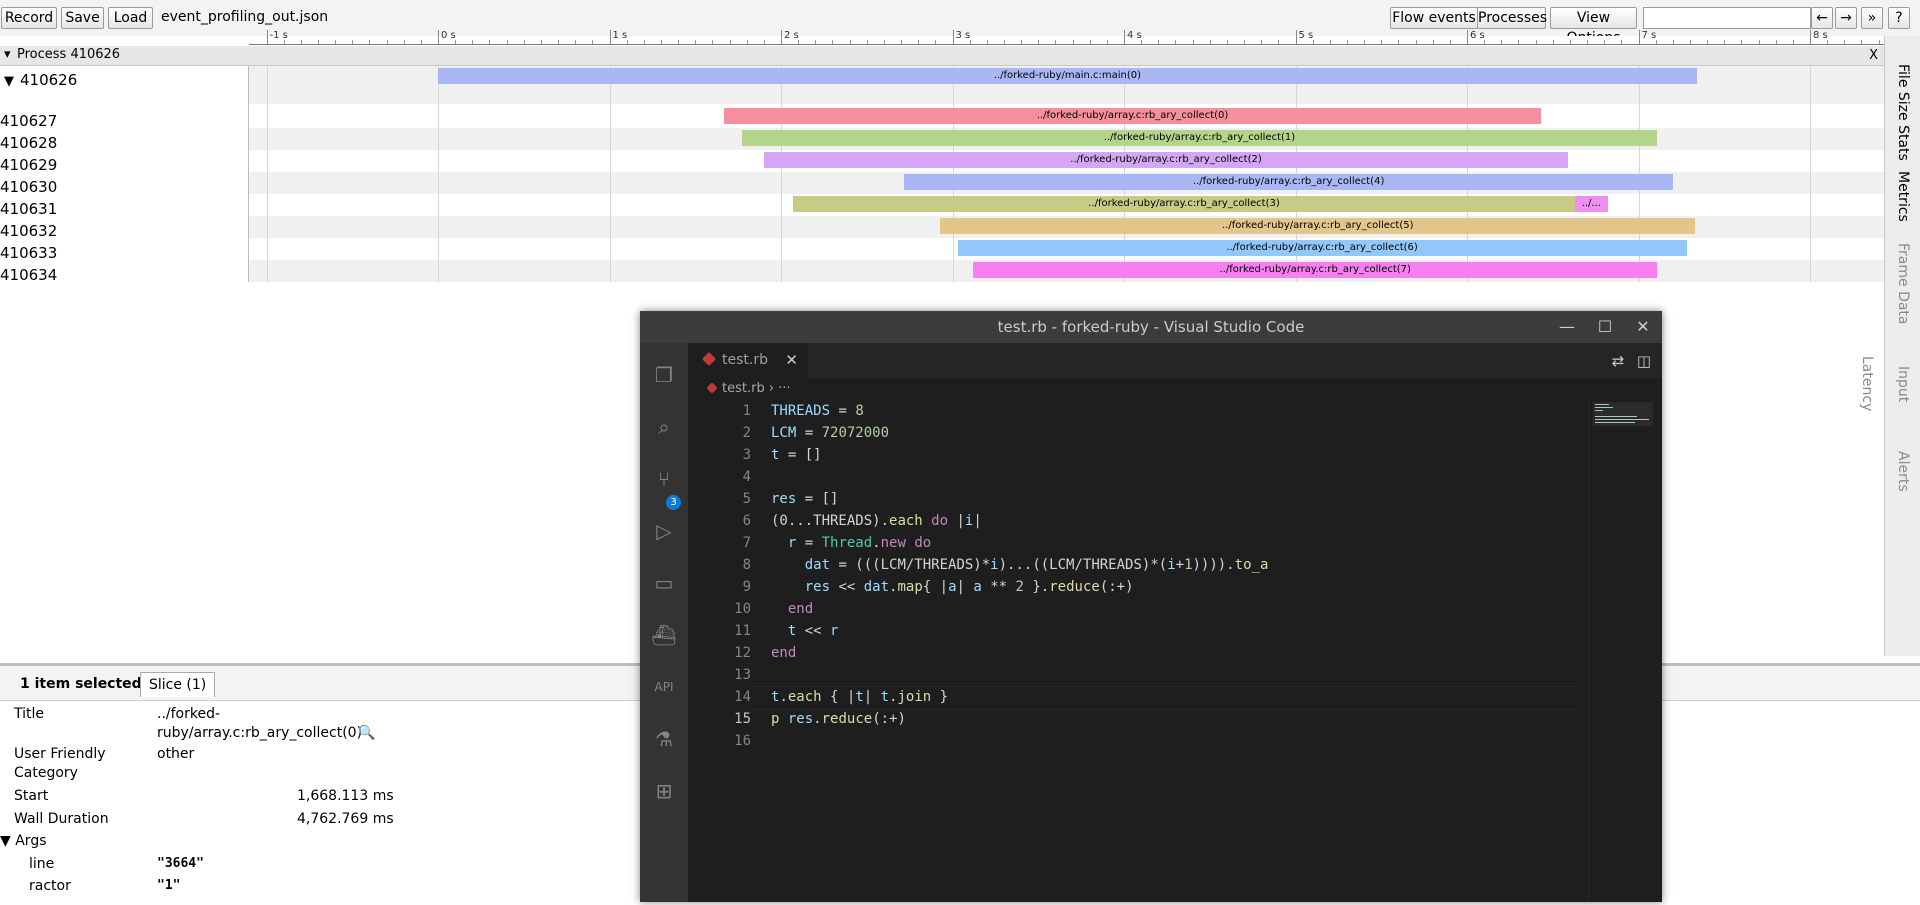 This screenshot has width=1920, height=905. Describe the element at coordinates (664, 375) in the screenshot. I see `explorer-icon: ❐` at that location.